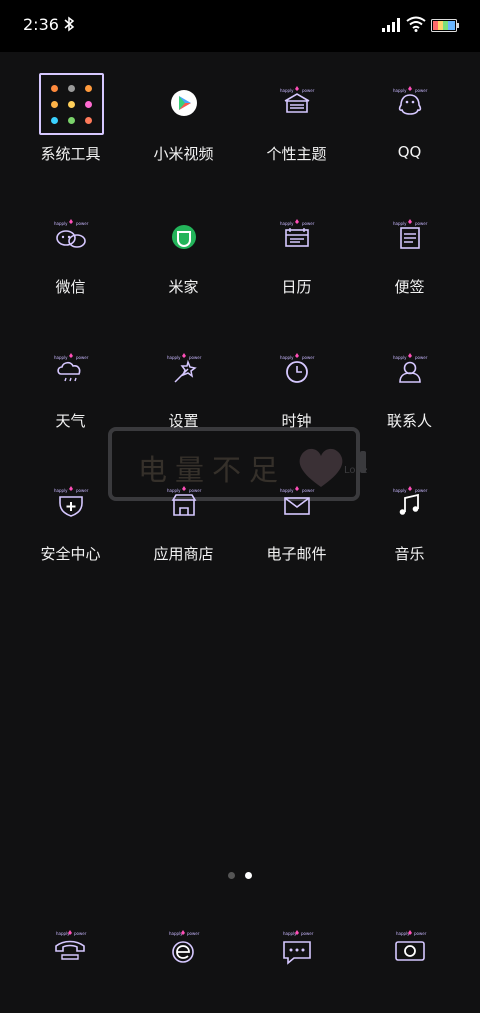 This screenshot has width=480, height=1013. I want to click on messages-icon: happly power, so click(297, 948).